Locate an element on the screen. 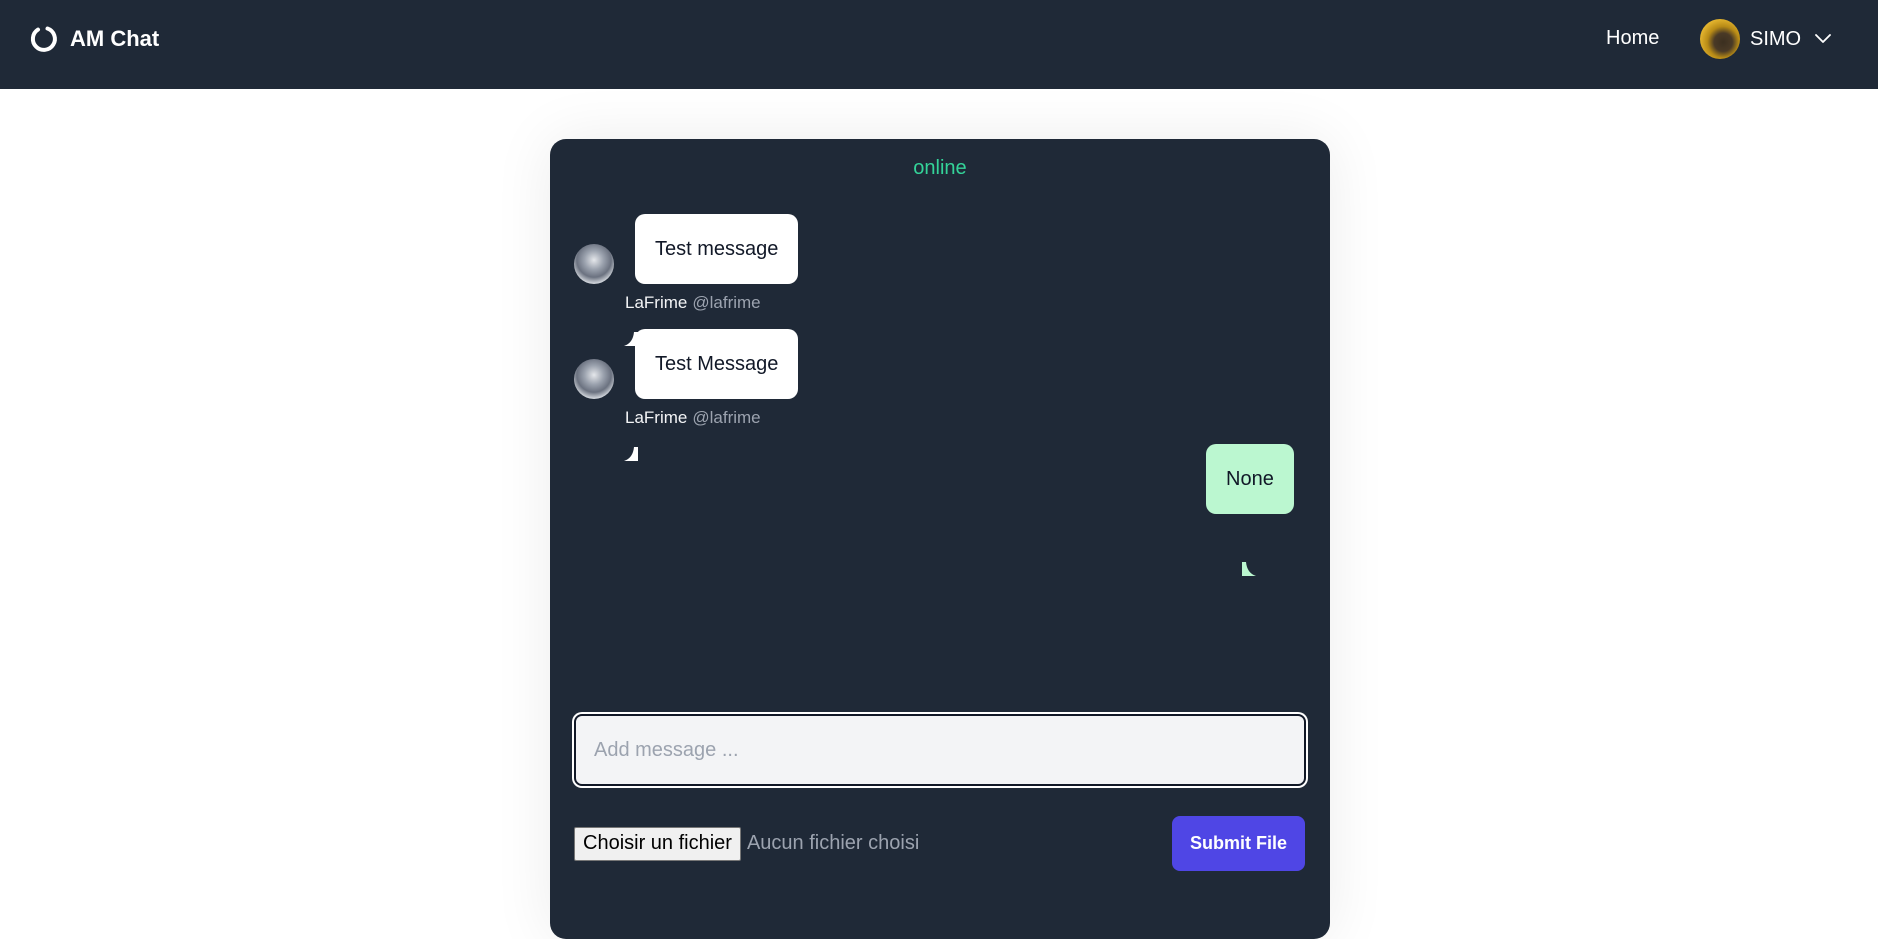  file-picker: Choisir un fichier Aucun fichier choisi is located at coordinates (746, 843).